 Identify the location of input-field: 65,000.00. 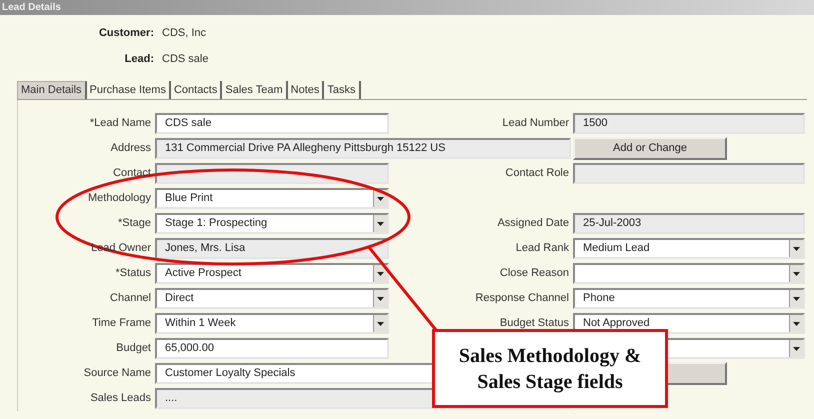
(272, 348).